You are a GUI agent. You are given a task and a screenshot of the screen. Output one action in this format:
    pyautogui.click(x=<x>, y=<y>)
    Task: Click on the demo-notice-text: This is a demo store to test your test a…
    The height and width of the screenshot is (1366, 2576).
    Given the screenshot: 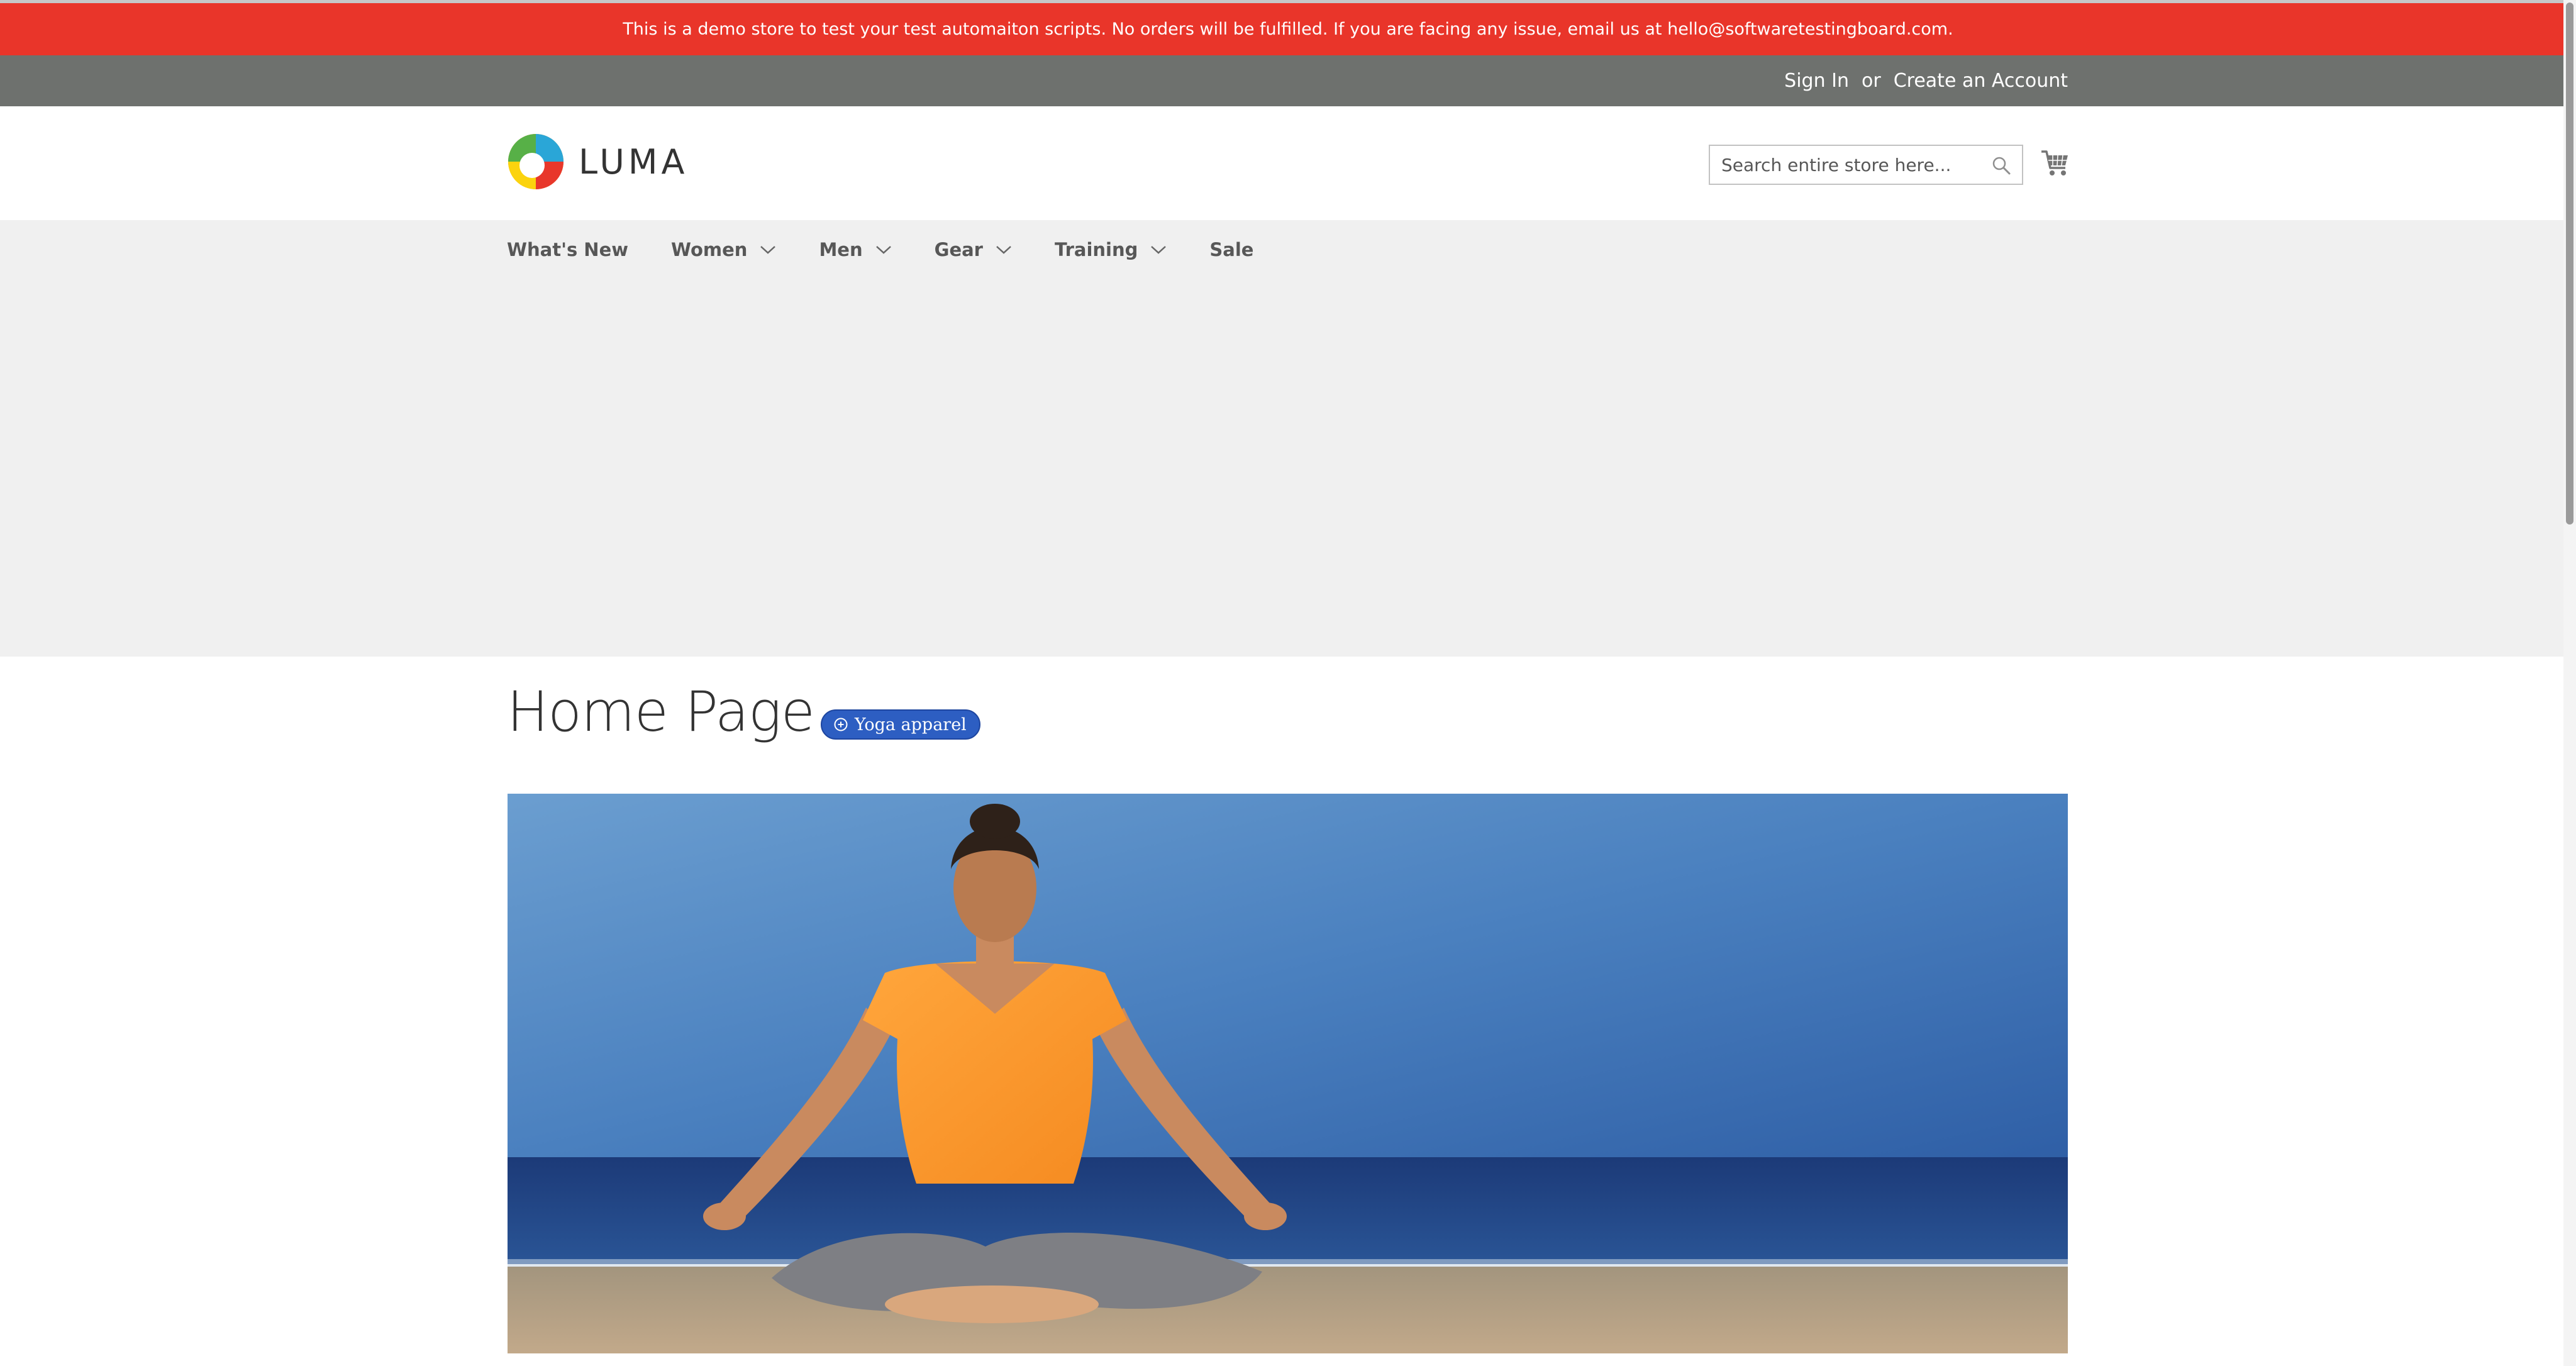 What is the action you would take?
    pyautogui.click(x=1288, y=29)
    